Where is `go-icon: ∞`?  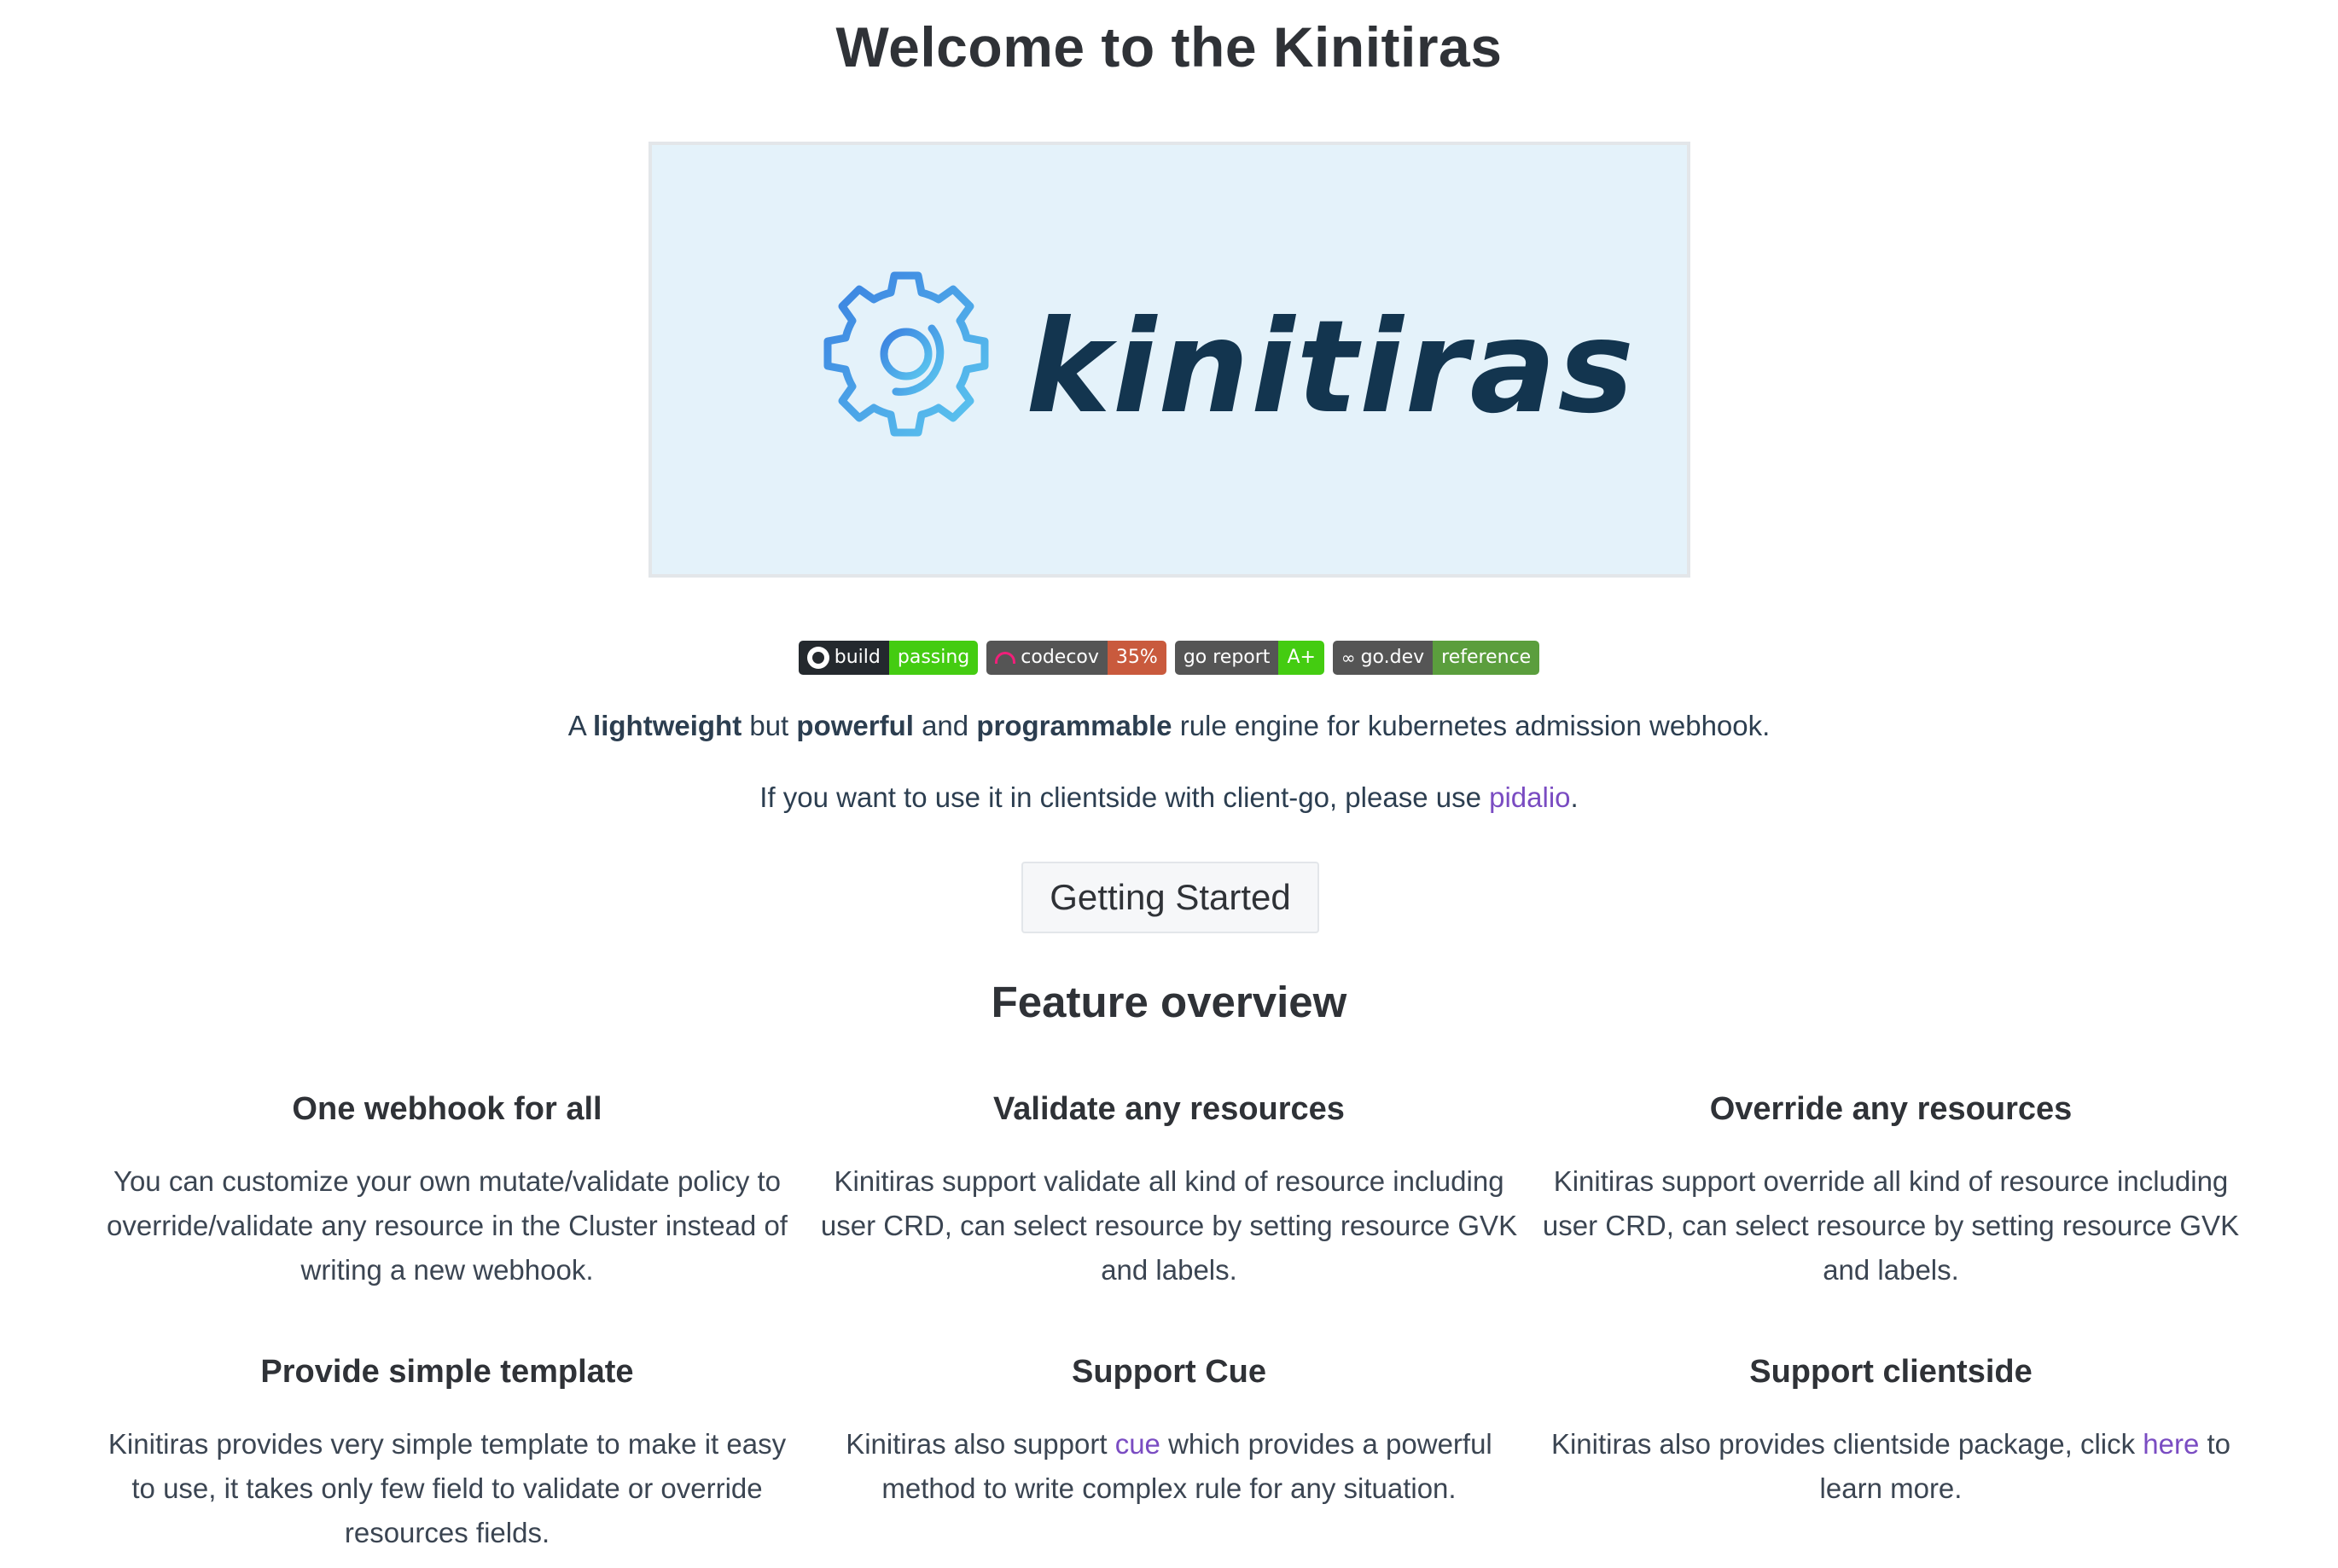
go-icon: ∞ is located at coordinates (1348, 658).